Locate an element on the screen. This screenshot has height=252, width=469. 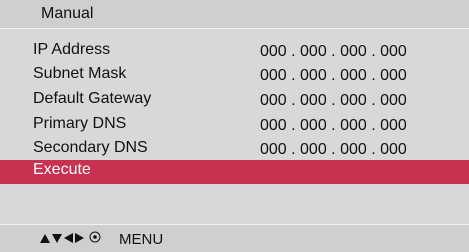
setting-label: Secondary DNS is located at coordinates (90, 147).